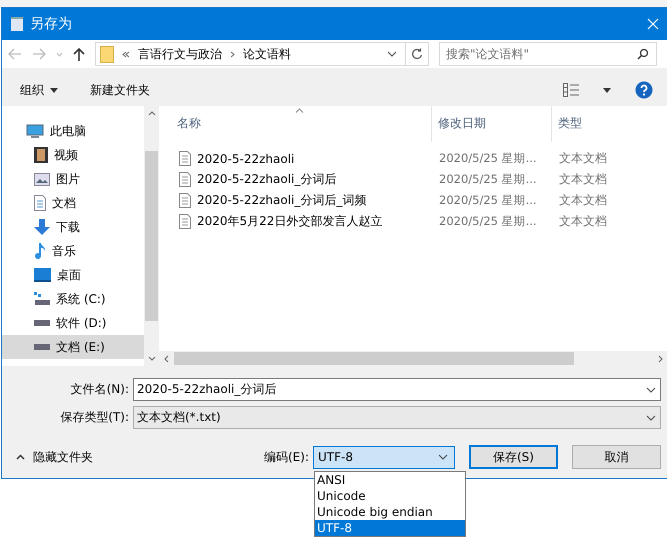 This screenshot has height=537, width=667. I want to click on nav-item: 文档, so click(73, 203).